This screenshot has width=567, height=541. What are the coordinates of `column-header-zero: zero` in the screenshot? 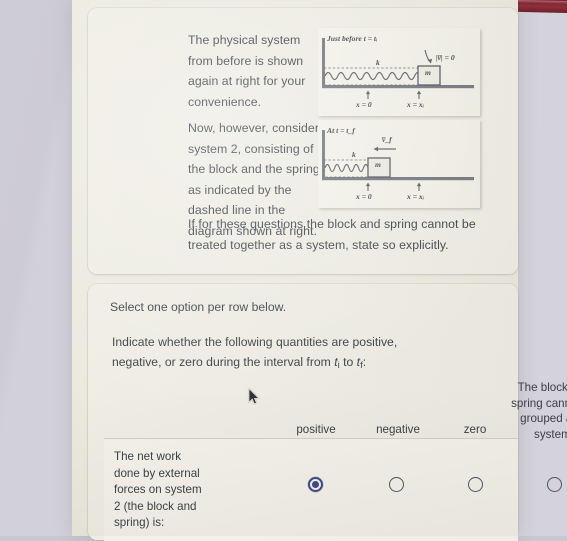 It's located at (475, 429).